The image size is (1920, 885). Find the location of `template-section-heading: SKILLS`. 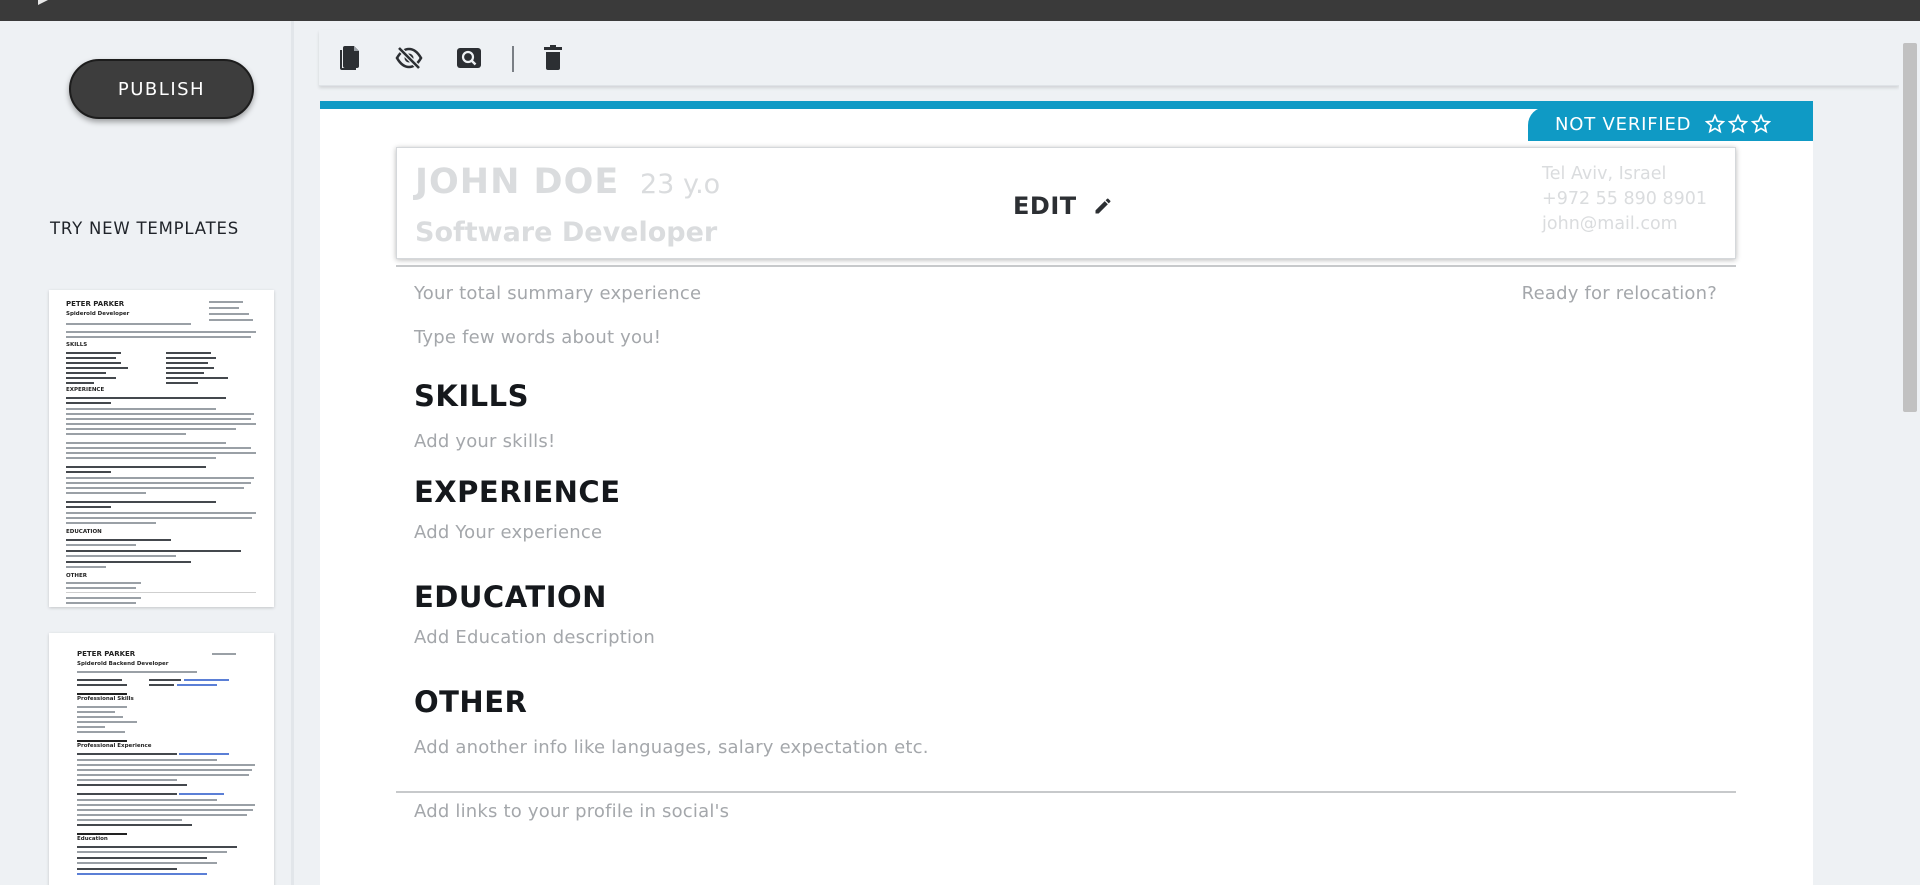

template-section-heading: SKILLS is located at coordinates (77, 345).